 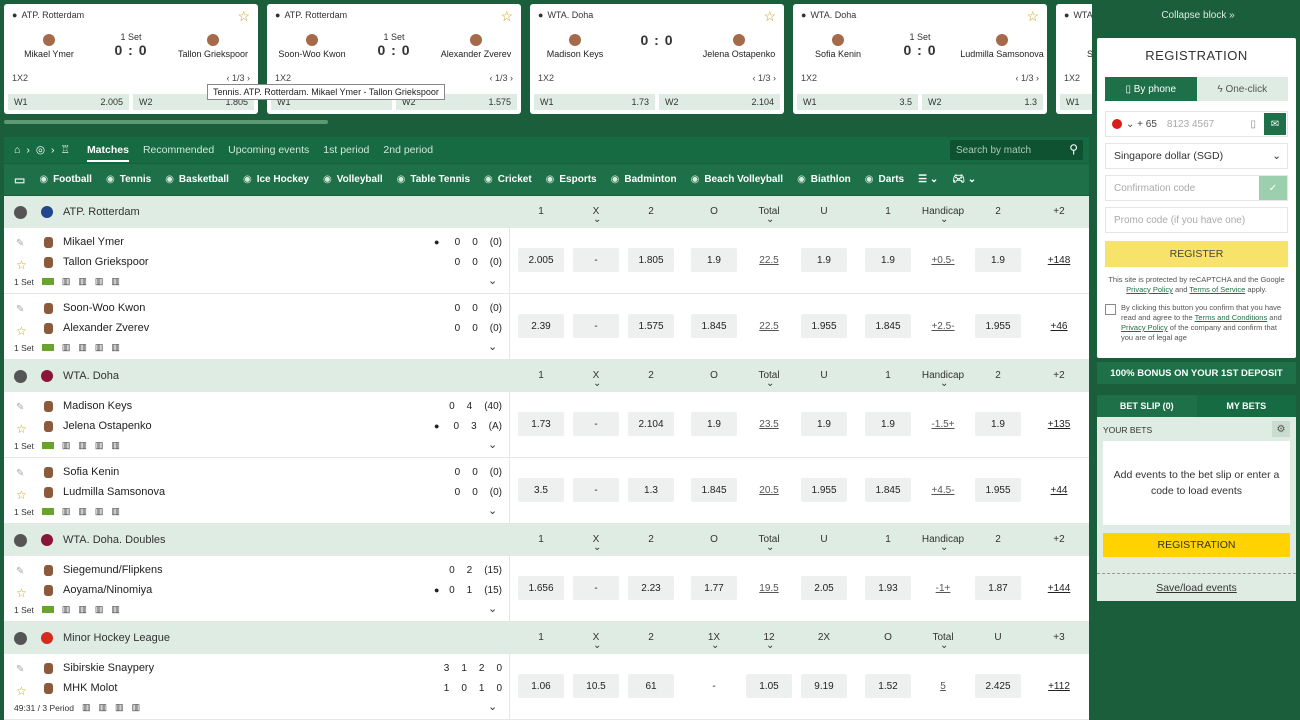 What do you see at coordinates (1059, 326) in the screenshot?
I see `more-markets-link: +46` at bounding box center [1059, 326].